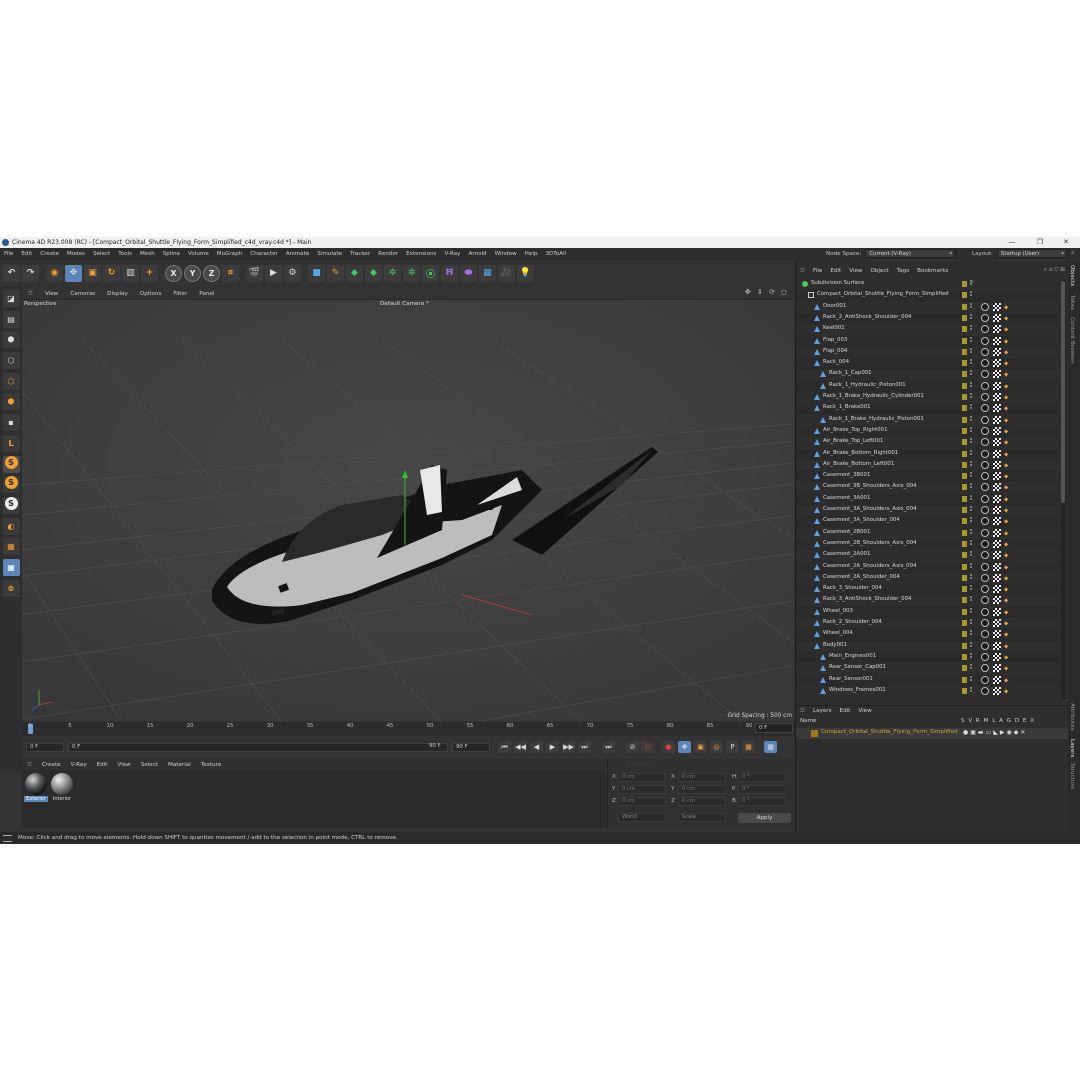  I want to click on node-space-dropdown: Current (V-Ray), so click(910, 253).